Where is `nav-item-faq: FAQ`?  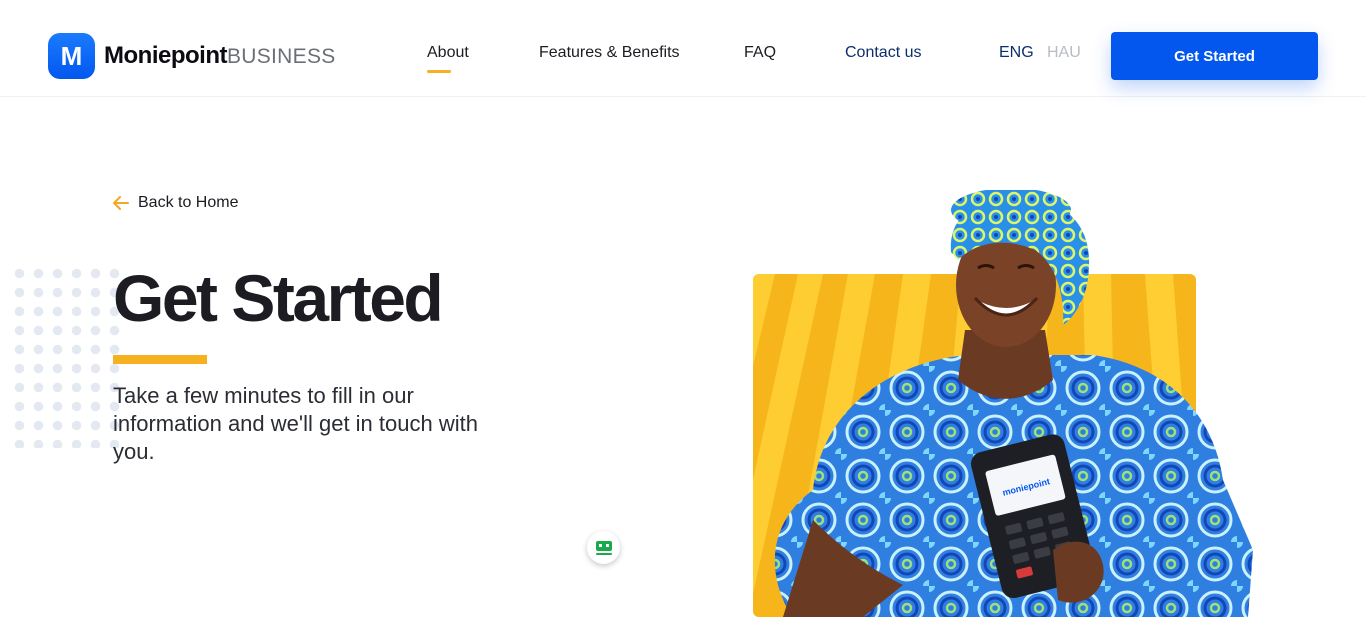
nav-item-faq: FAQ is located at coordinates (760, 53).